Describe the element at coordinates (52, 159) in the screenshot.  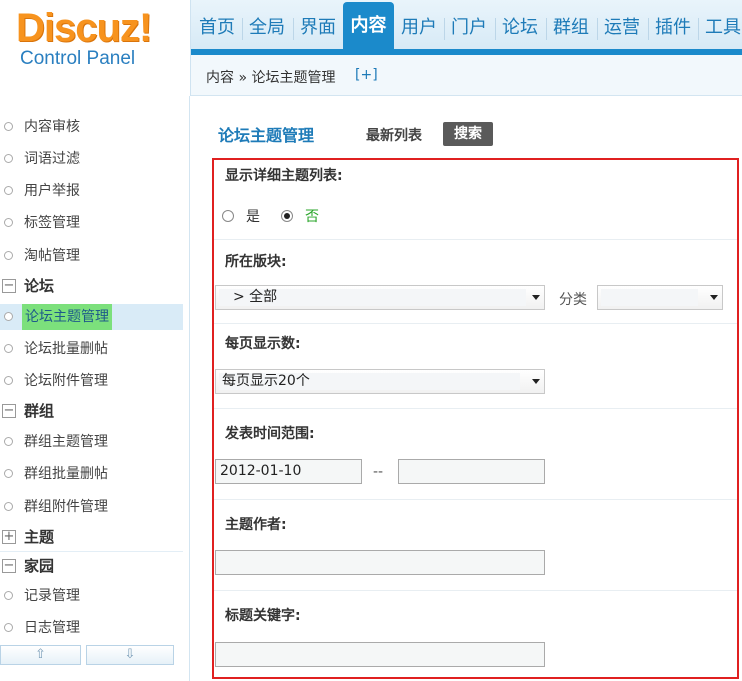
I see `sidebar-item-label: 词语过滤` at that location.